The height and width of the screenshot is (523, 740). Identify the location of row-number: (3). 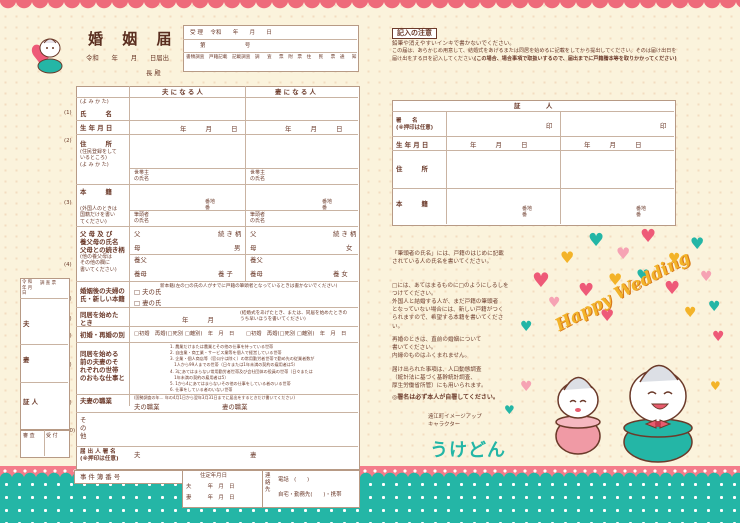
(68, 203).